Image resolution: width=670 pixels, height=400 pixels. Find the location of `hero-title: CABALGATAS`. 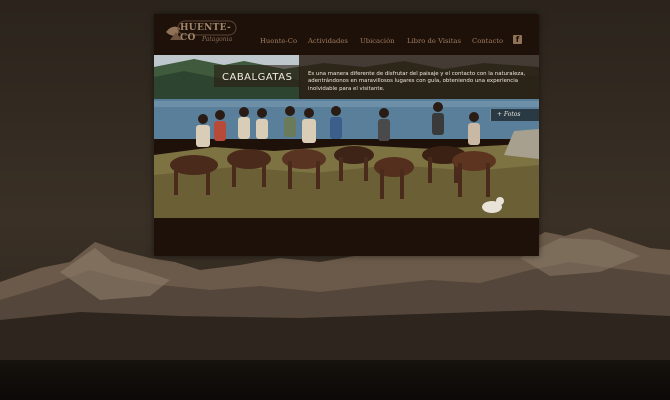

hero-title: CABALGATAS is located at coordinates (257, 77).